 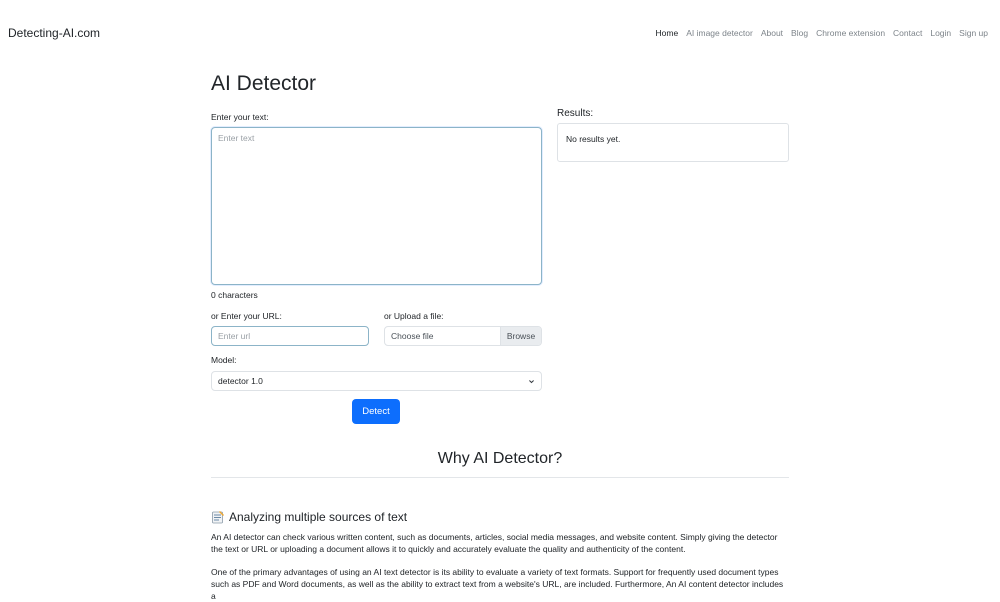 I want to click on section-heading: Analyzing multiple sources of text, so click(x=309, y=517).